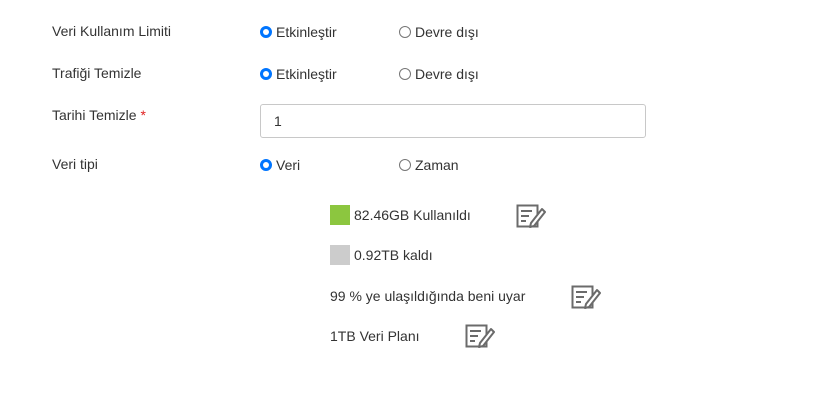 This screenshot has width=839, height=403. Describe the element at coordinates (453, 121) in the screenshot. I see `clear-date-input` at that location.